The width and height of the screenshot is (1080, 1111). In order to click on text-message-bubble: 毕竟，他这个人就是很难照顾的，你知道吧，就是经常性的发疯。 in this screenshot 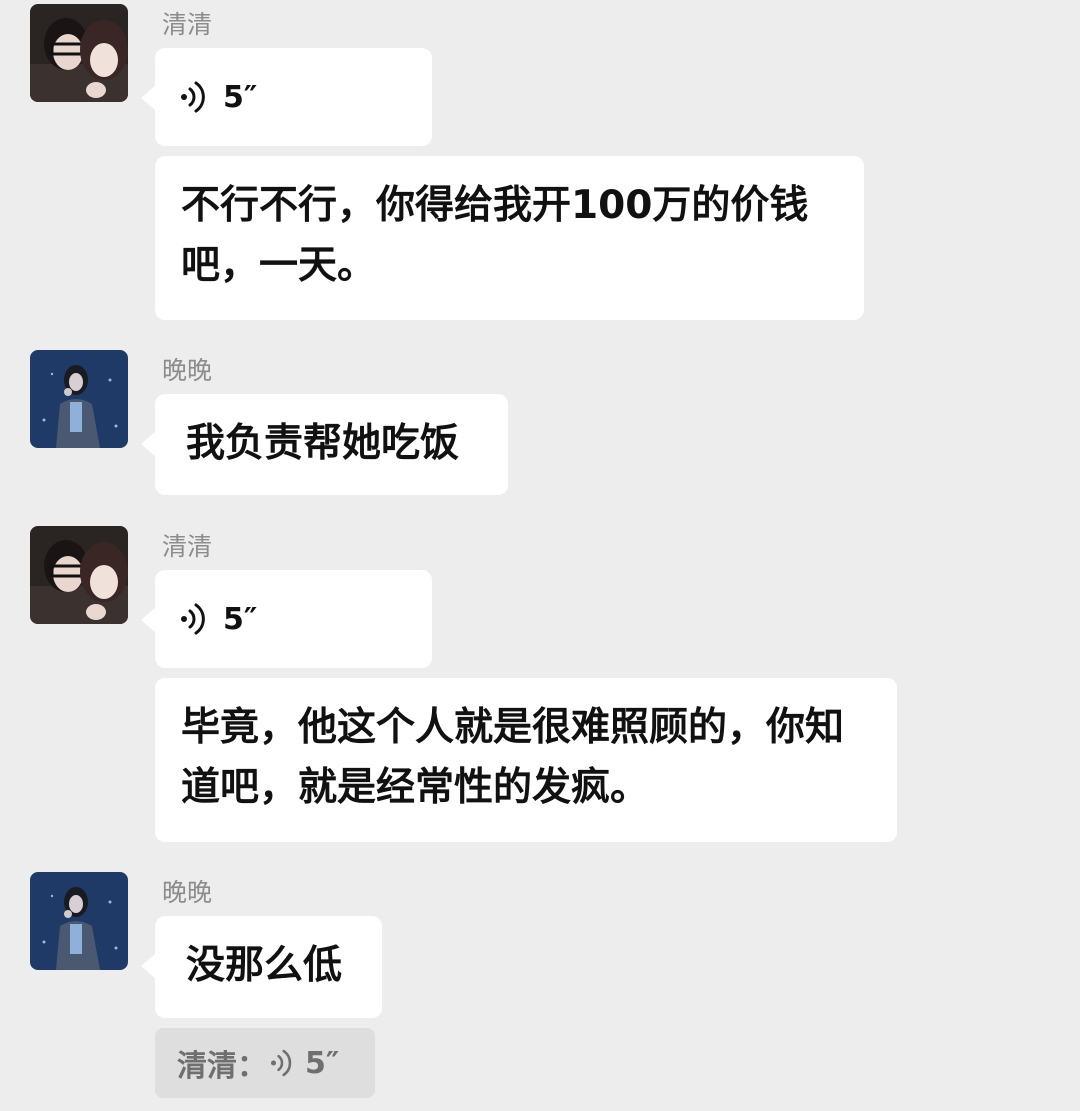, I will do `click(526, 760)`.